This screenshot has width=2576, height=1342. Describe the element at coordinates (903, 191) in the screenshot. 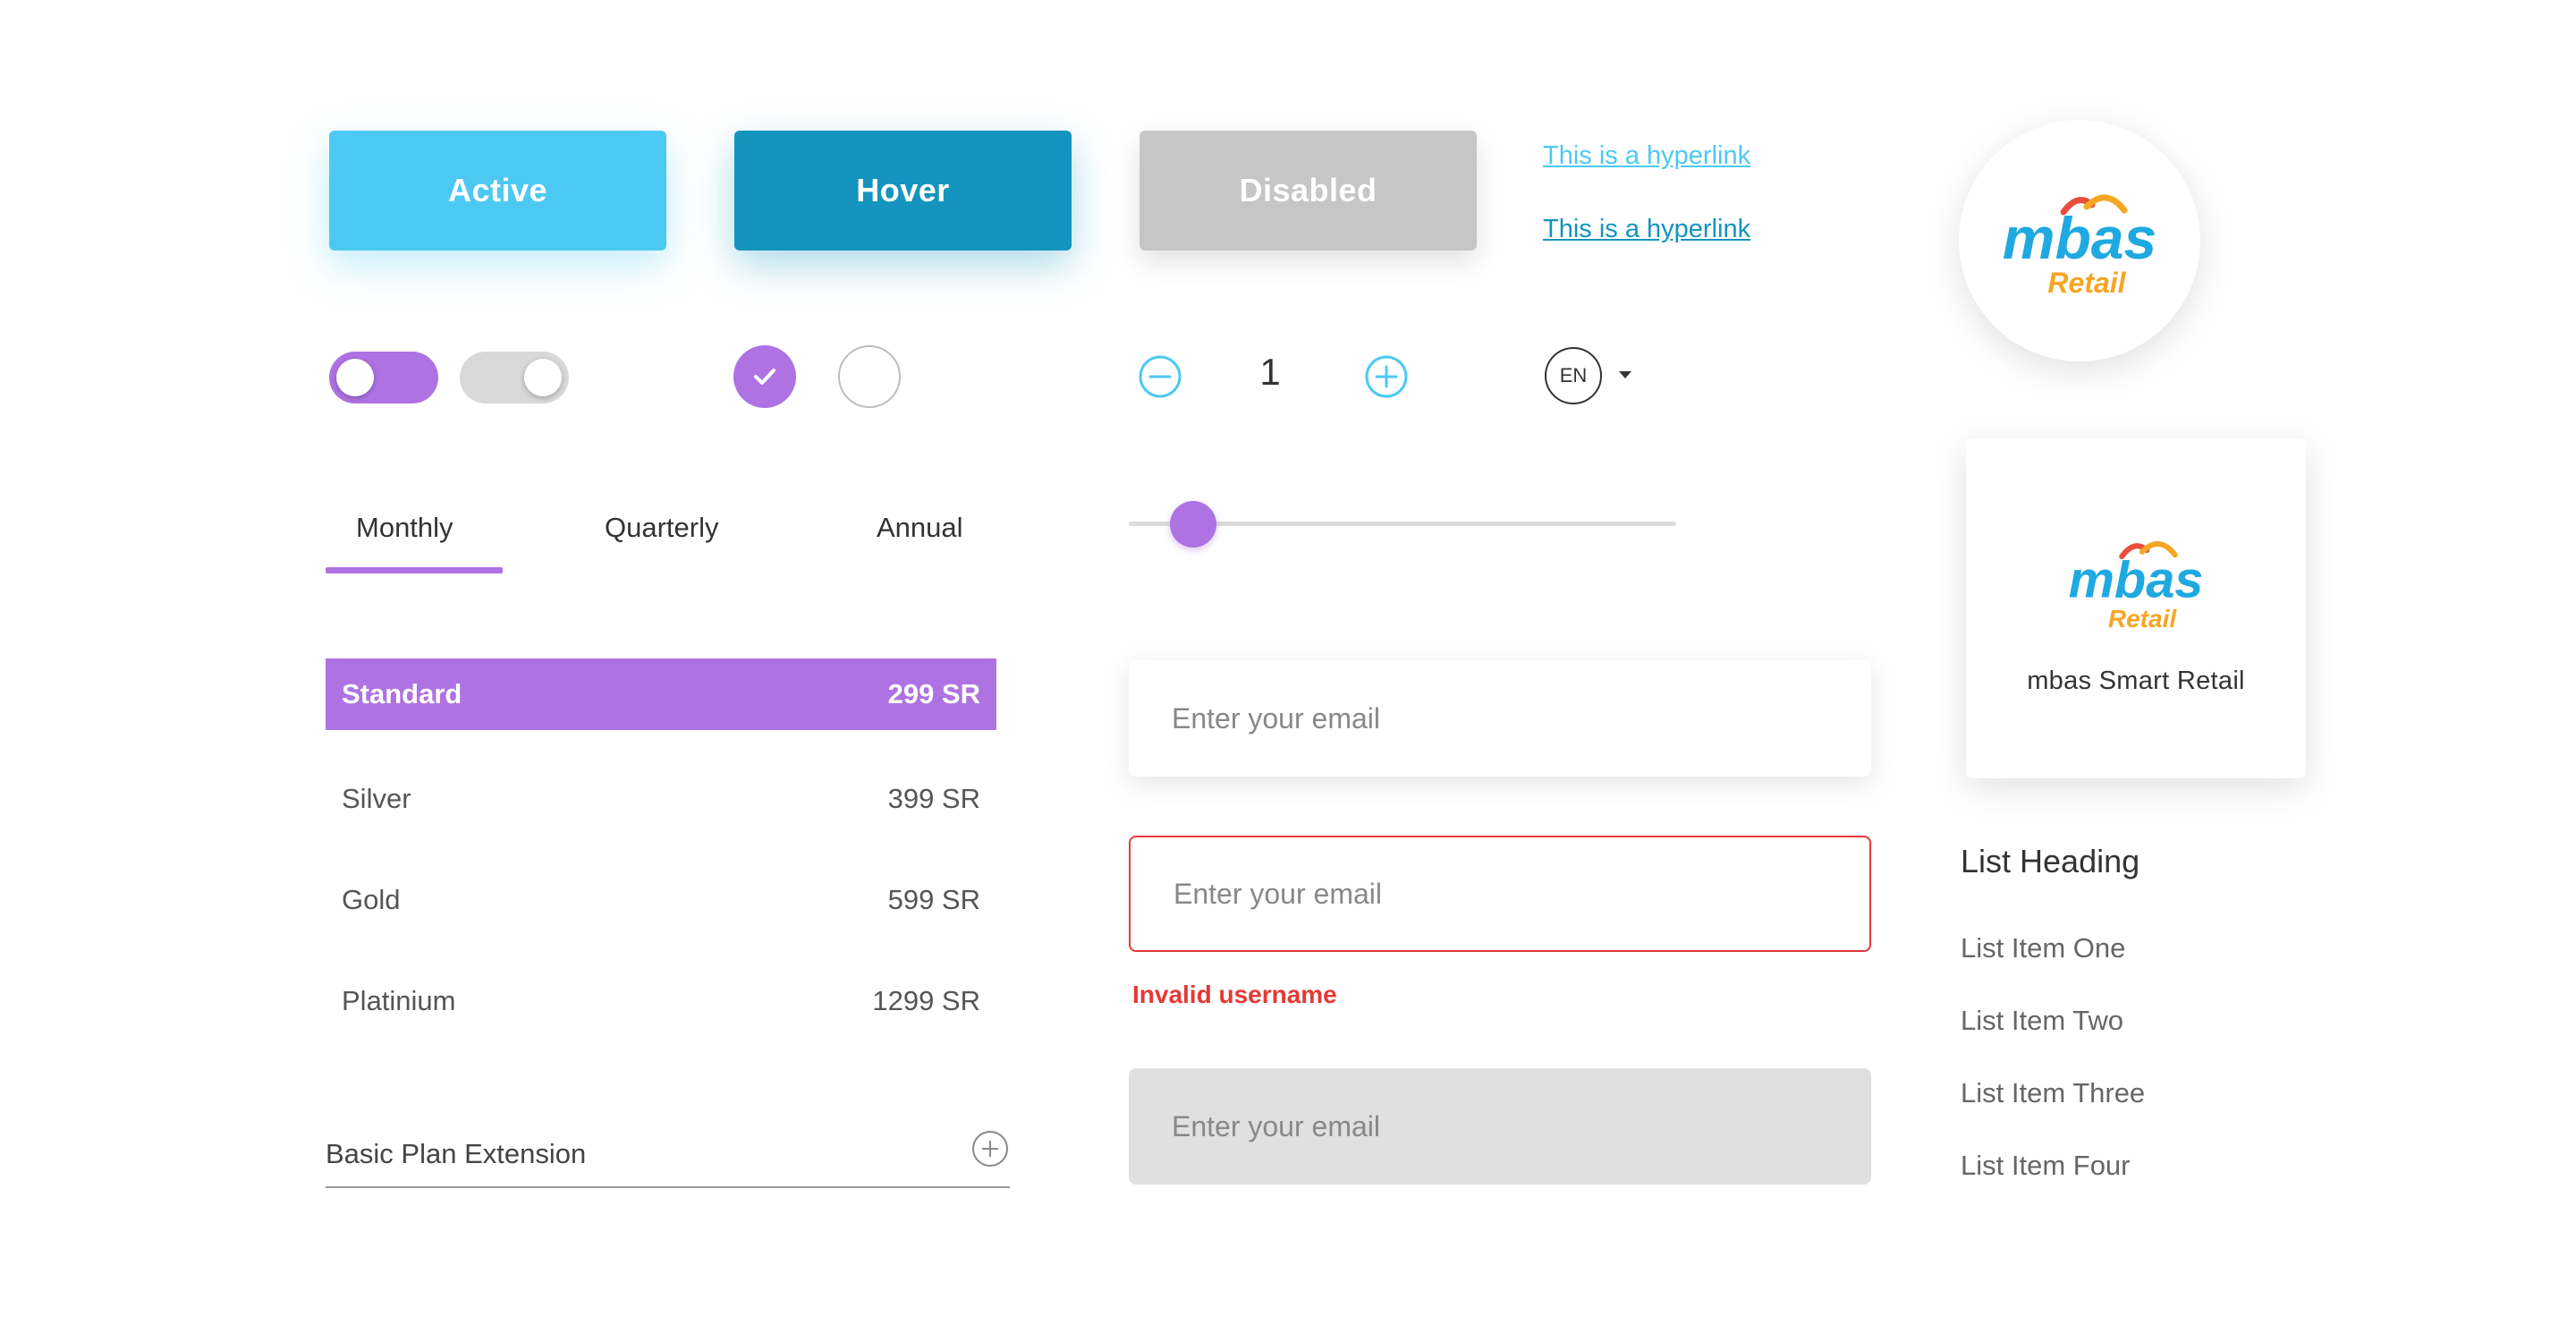

I see `hover-button: Hover` at that location.